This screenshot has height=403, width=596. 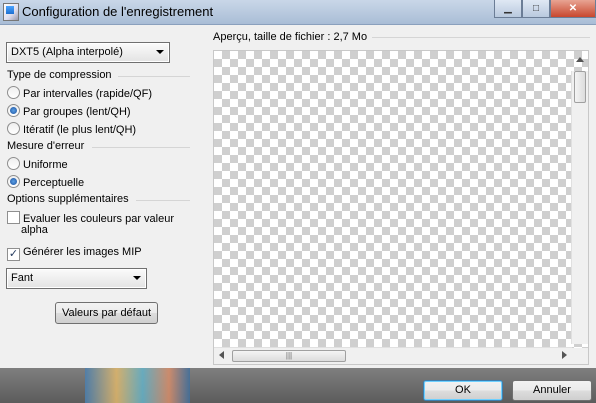 I want to click on error-measure-group-label: Mesure d'erreur, so click(x=46, y=146).